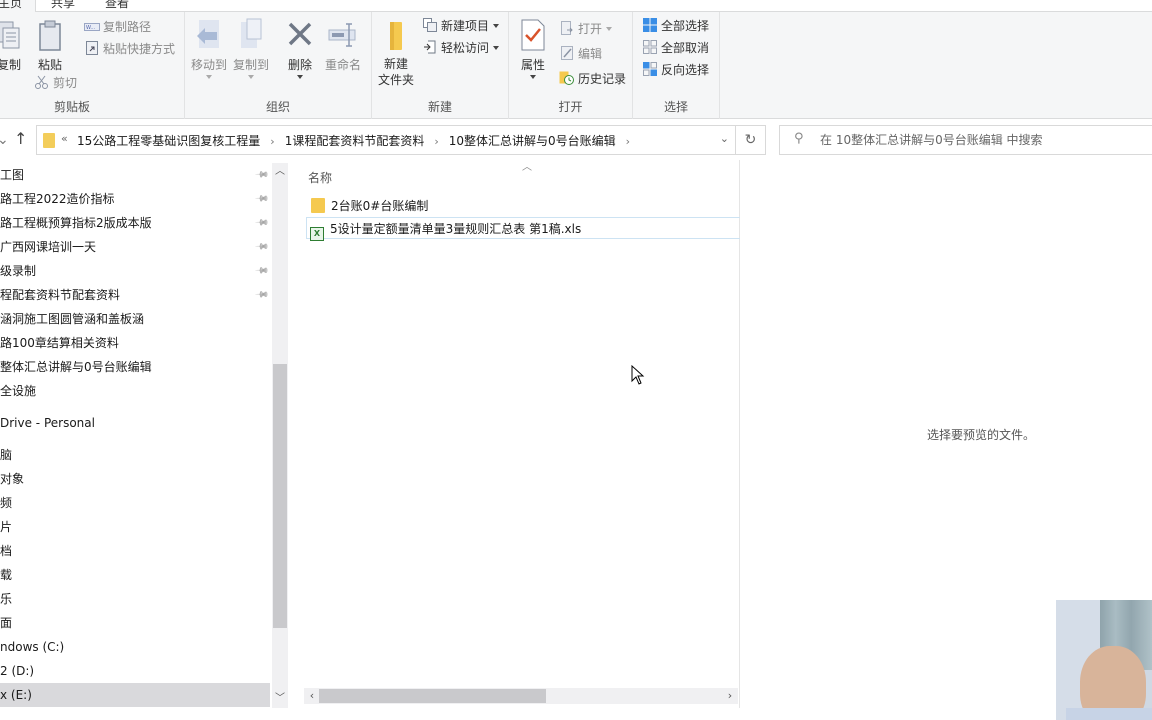 The width and height of the screenshot is (1152, 720). Describe the element at coordinates (135, 343) in the screenshot. I see `sidebar-item: 路100章结算相关资料` at that location.